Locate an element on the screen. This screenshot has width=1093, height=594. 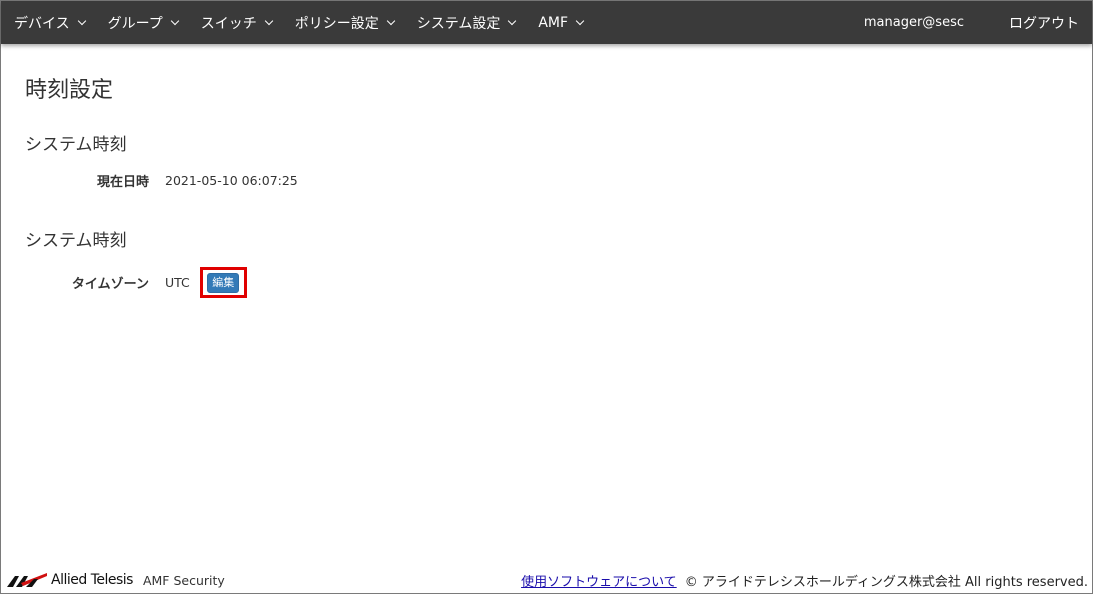
nav-item-amf: AMF is located at coordinates (561, 22).